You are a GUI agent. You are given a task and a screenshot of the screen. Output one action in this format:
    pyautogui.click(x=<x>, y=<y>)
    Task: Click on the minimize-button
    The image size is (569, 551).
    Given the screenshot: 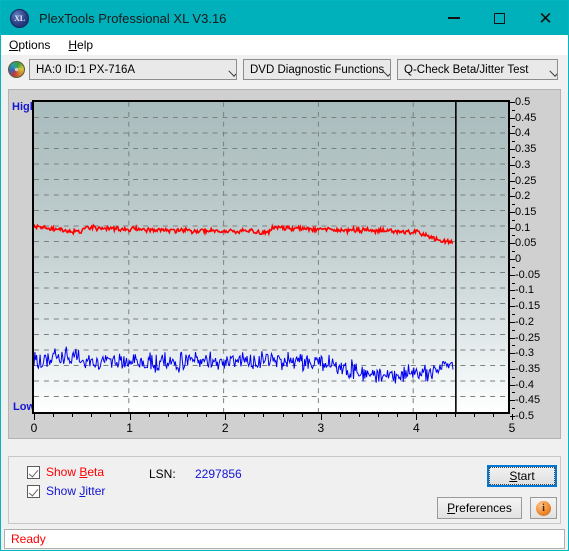 What is the action you would take?
    pyautogui.click(x=453, y=18)
    